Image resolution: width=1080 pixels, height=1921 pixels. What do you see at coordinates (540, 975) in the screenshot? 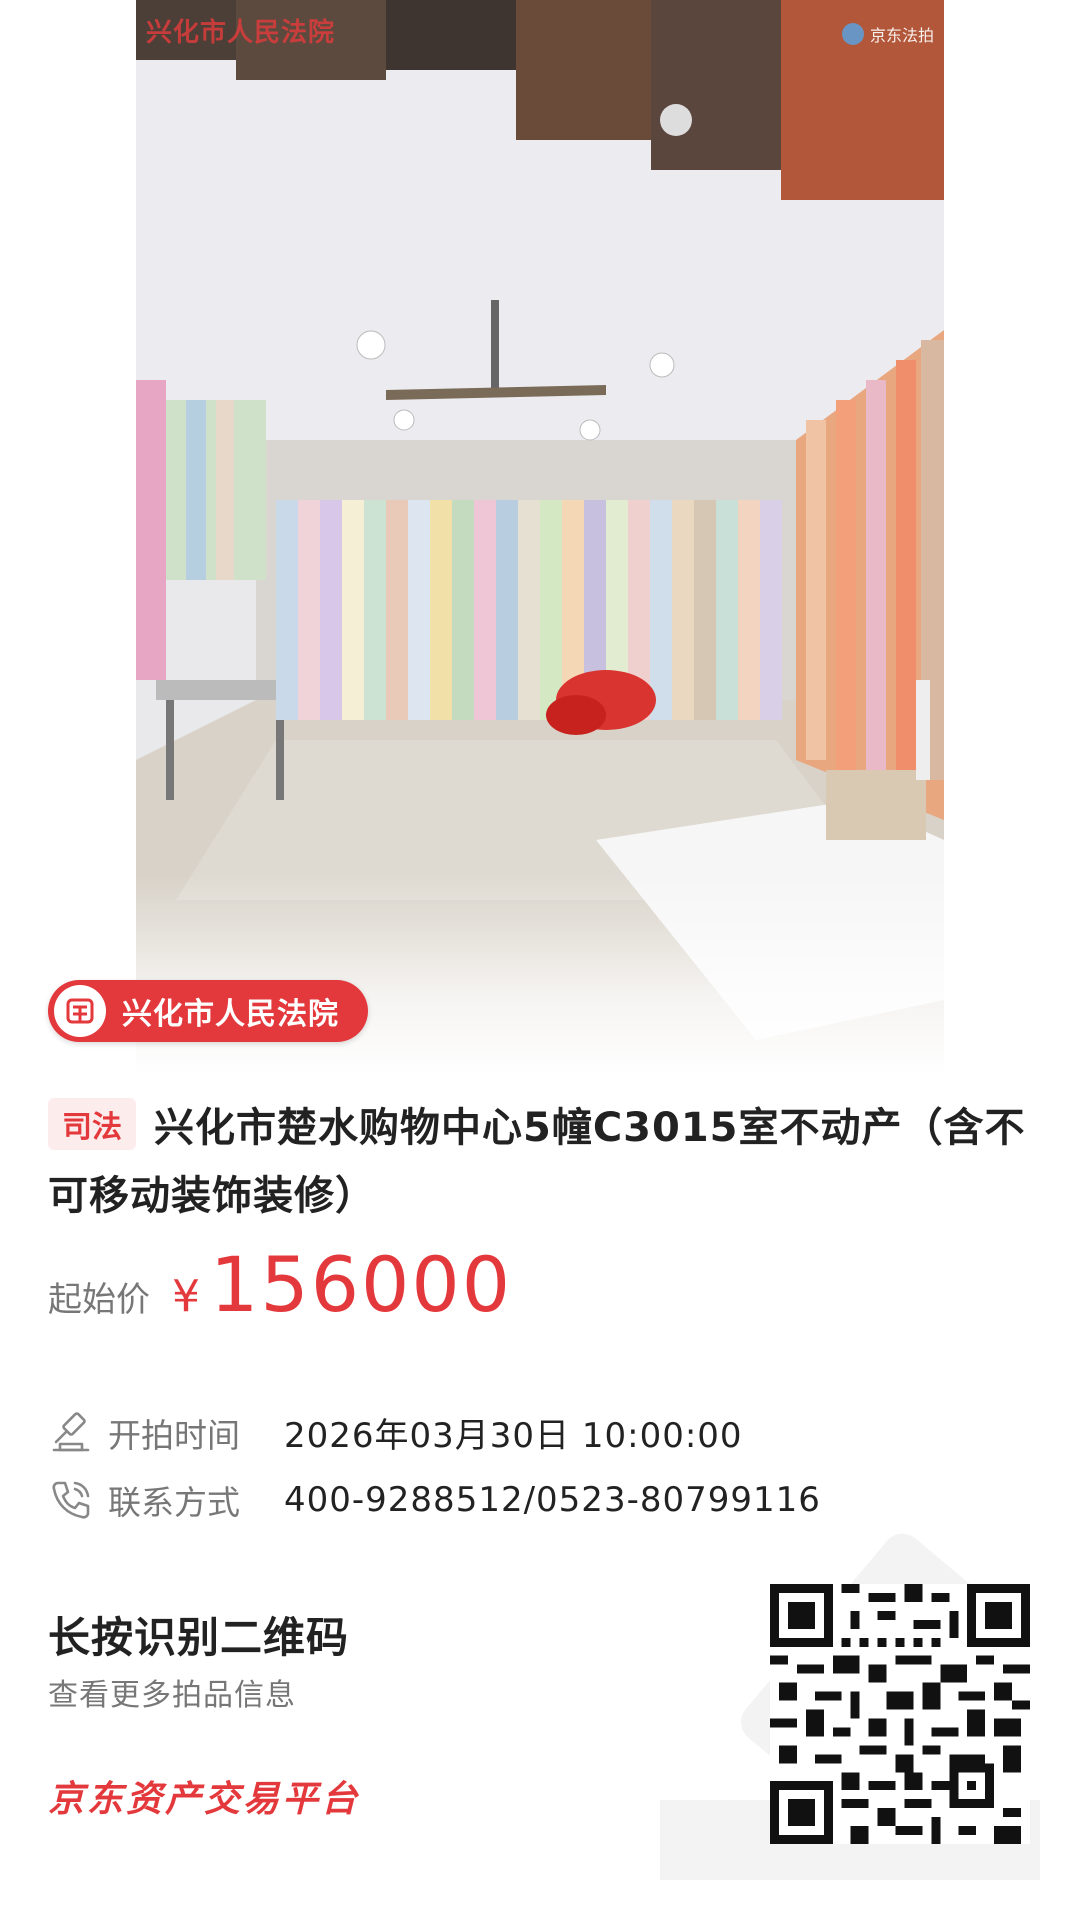
I see `photo-fade-overlay` at bounding box center [540, 975].